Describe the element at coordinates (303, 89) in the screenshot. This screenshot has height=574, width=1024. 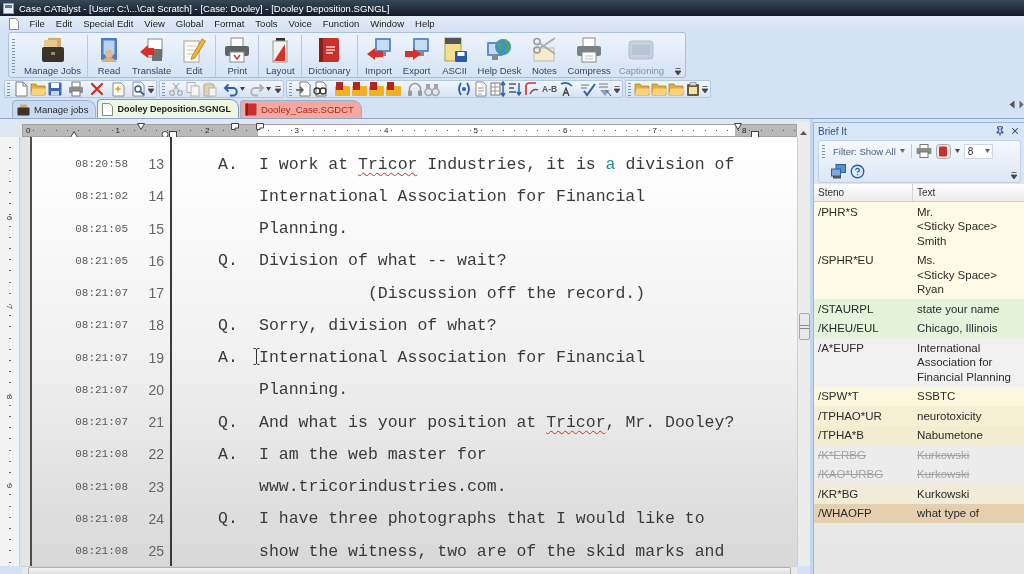
I see `page-arrow-icon` at that location.